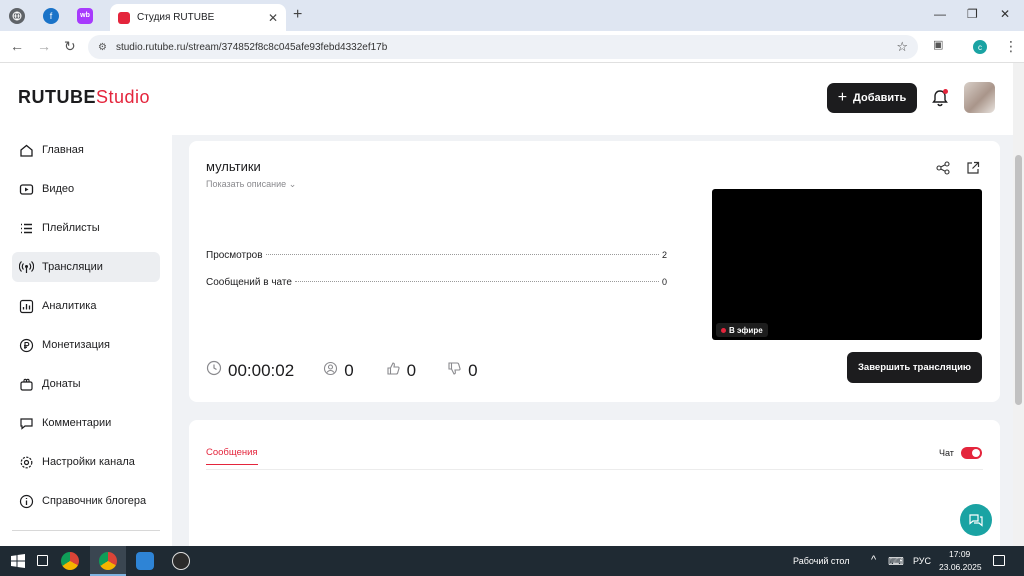 This screenshot has width=1024, height=576. Describe the element at coordinates (145, 561) in the screenshot. I see `app-taskbar-icon` at that location.